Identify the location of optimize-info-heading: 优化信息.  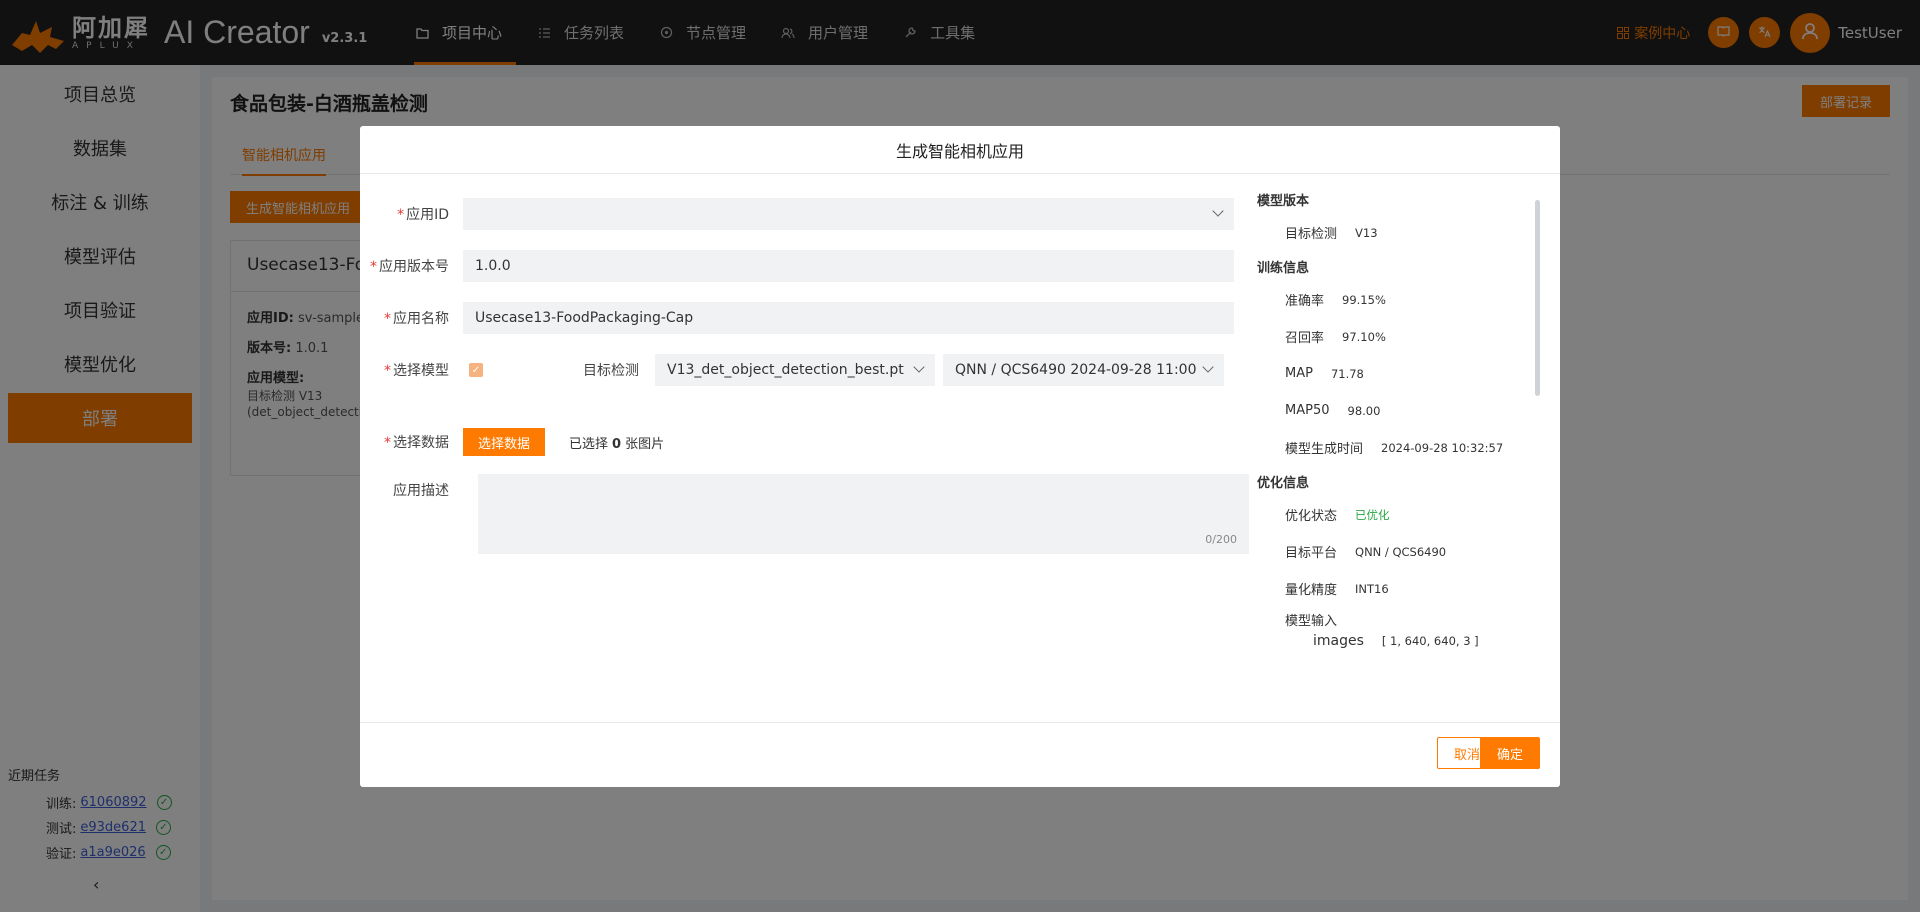
(1283, 483).